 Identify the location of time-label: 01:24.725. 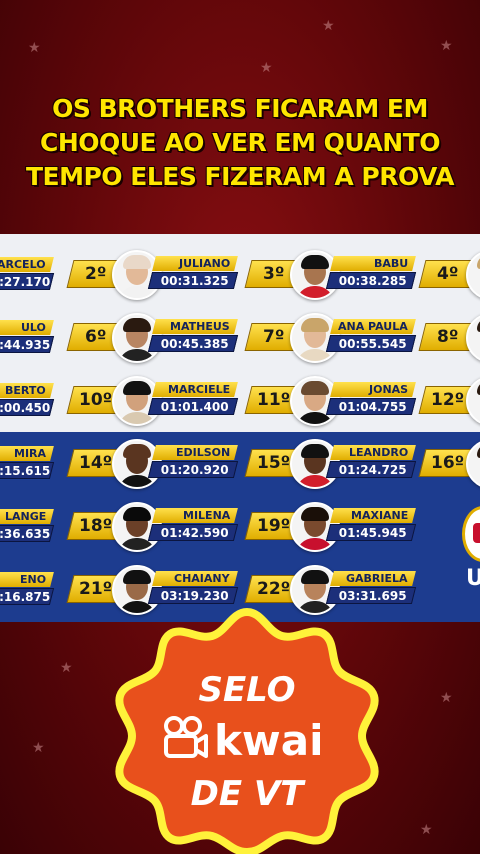
(372, 470).